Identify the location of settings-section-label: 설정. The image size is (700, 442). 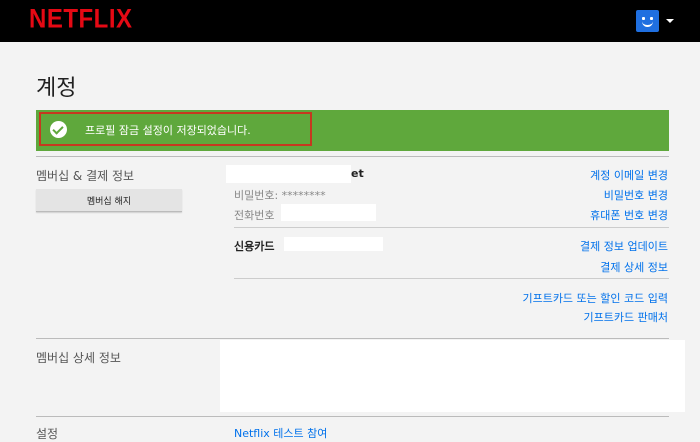
(47, 434).